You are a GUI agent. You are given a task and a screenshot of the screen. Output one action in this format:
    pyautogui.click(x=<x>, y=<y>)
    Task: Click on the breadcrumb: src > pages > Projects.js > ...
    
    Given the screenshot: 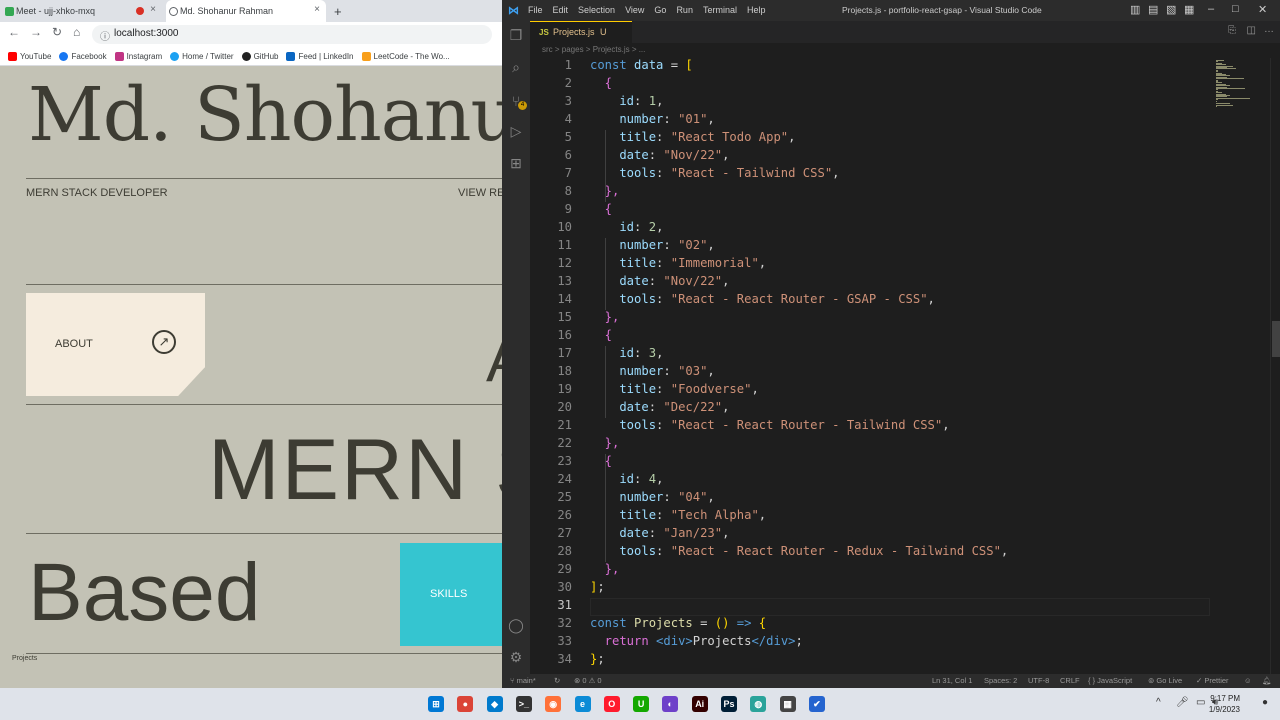 What is the action you would take?
    pyautogui.click(x=593, y=49)
    